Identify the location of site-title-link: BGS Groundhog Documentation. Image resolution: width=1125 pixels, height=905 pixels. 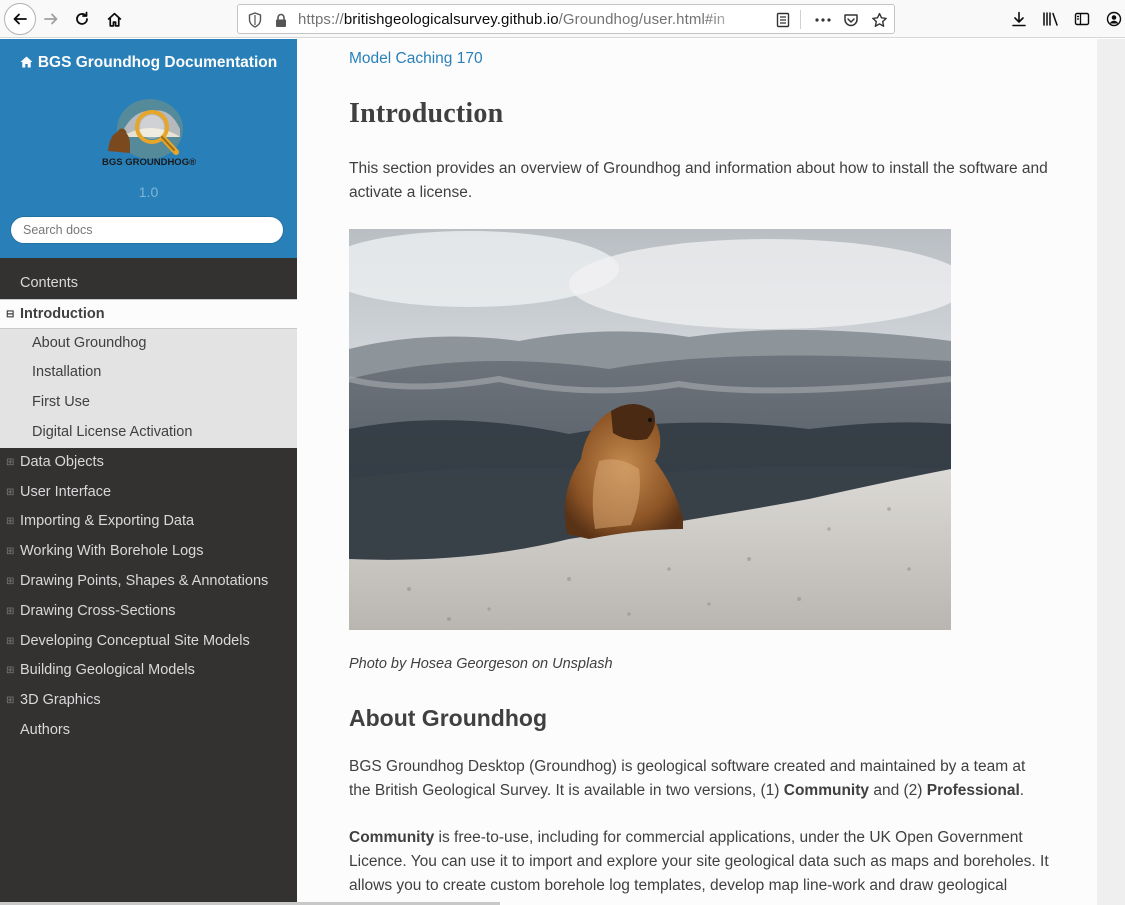
(148, 63).